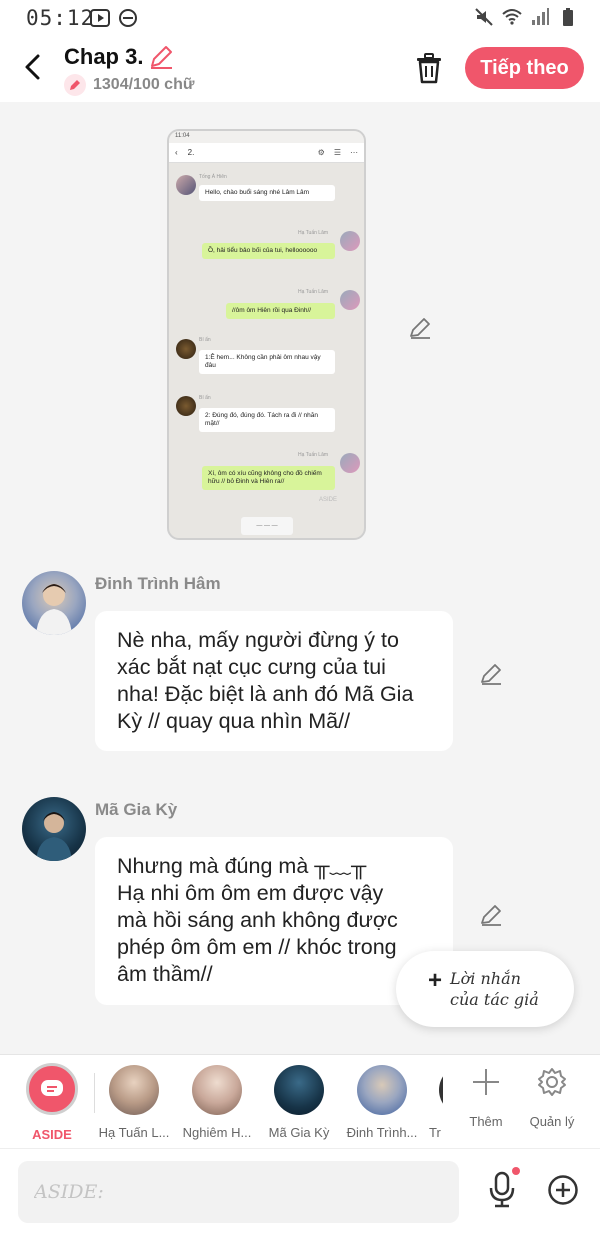  I want to click on author-note-label: Lời nhắn của tác giả, so click(494, 989).